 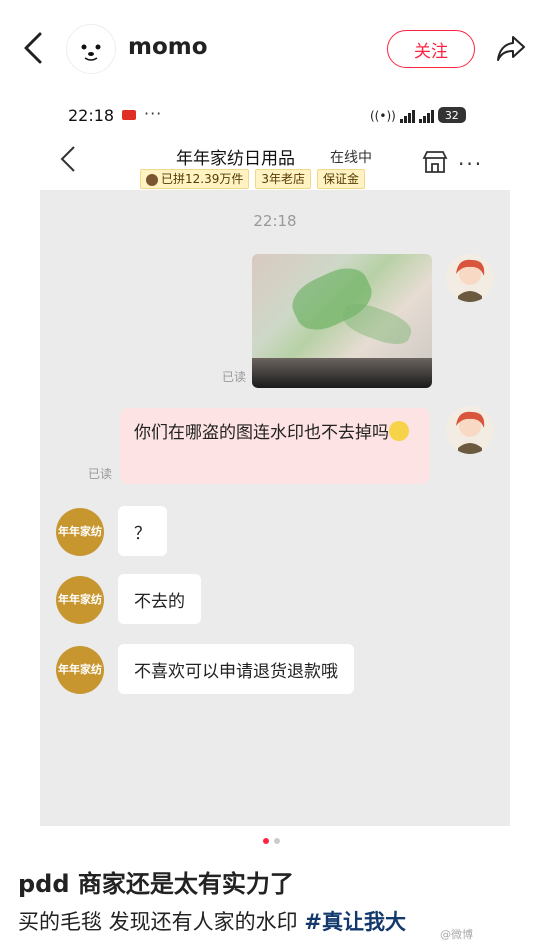 I want to click on online-status: 在线中, so click(x=351, y=158).